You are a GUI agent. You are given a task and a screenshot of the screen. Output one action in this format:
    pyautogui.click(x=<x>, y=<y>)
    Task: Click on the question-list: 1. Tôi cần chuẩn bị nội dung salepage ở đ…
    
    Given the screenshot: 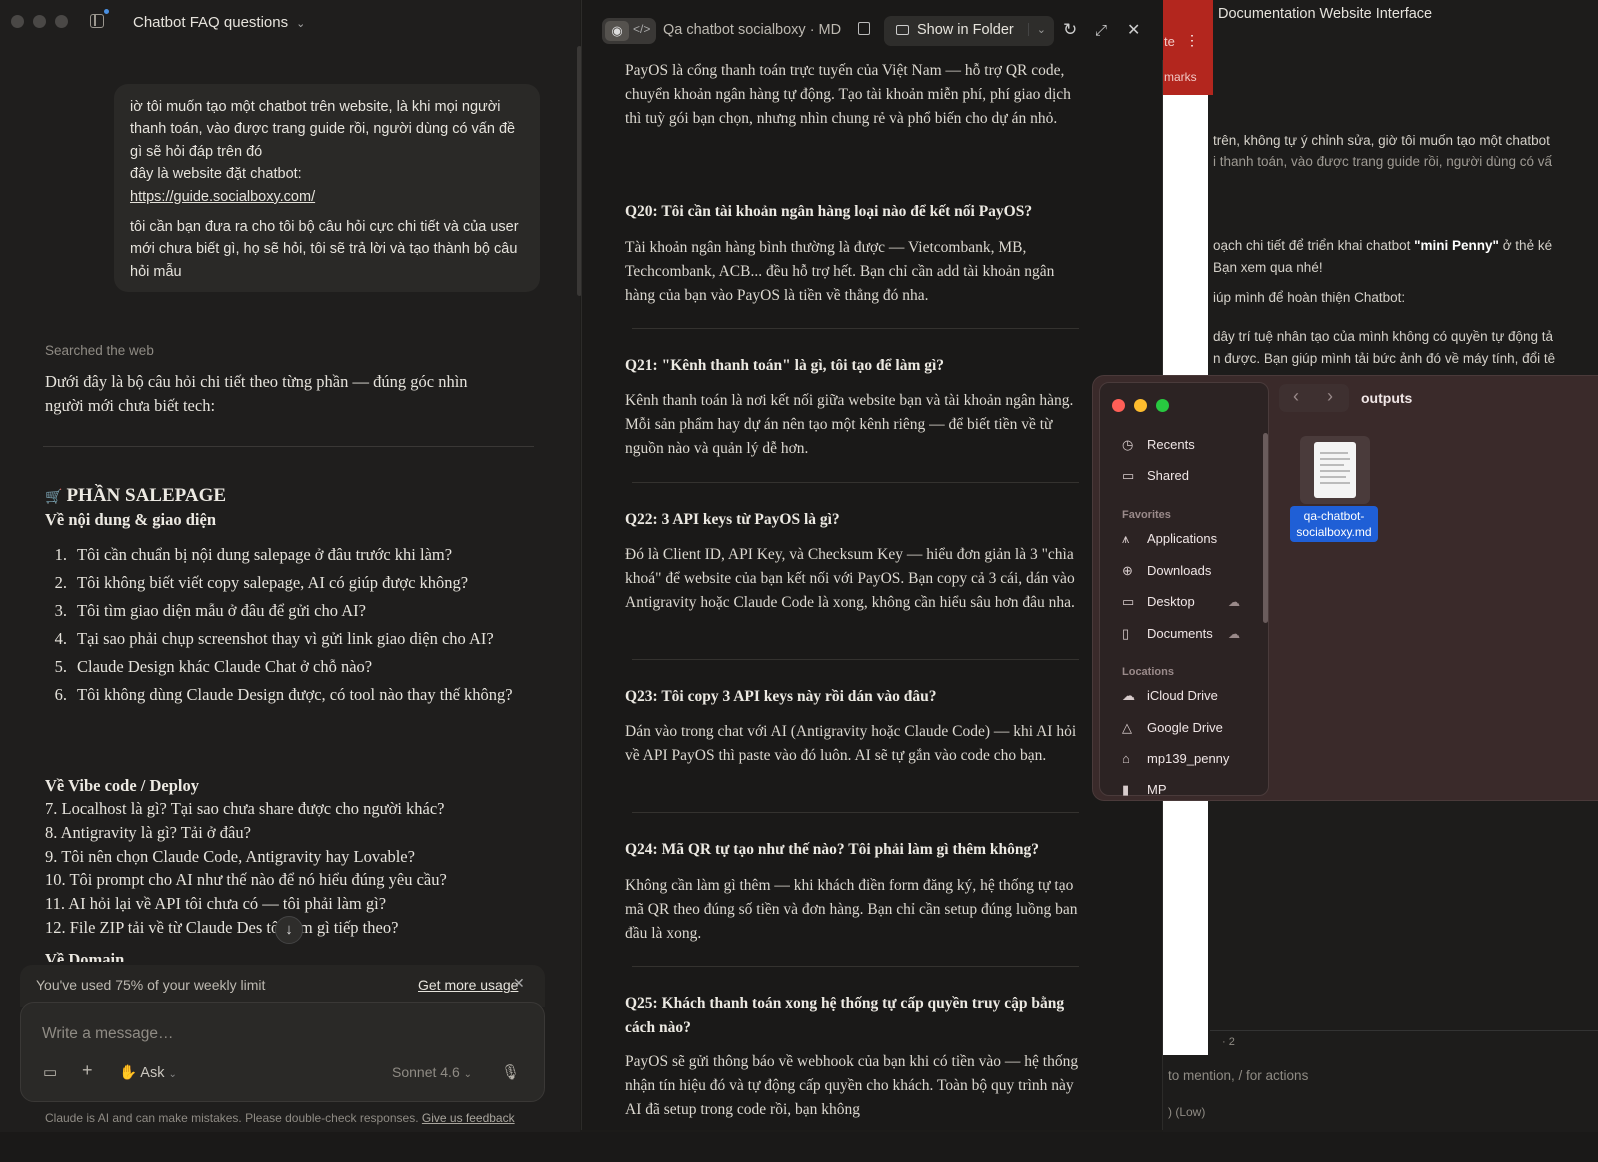 What is the action you would take?
    pyautogui.click(x=280, y=627)
    